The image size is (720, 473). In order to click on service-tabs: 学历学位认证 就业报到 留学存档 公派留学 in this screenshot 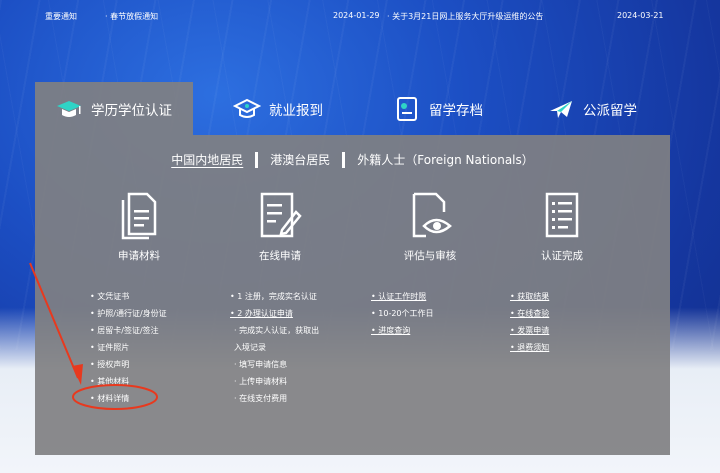, I will do `click(352, 108)`.